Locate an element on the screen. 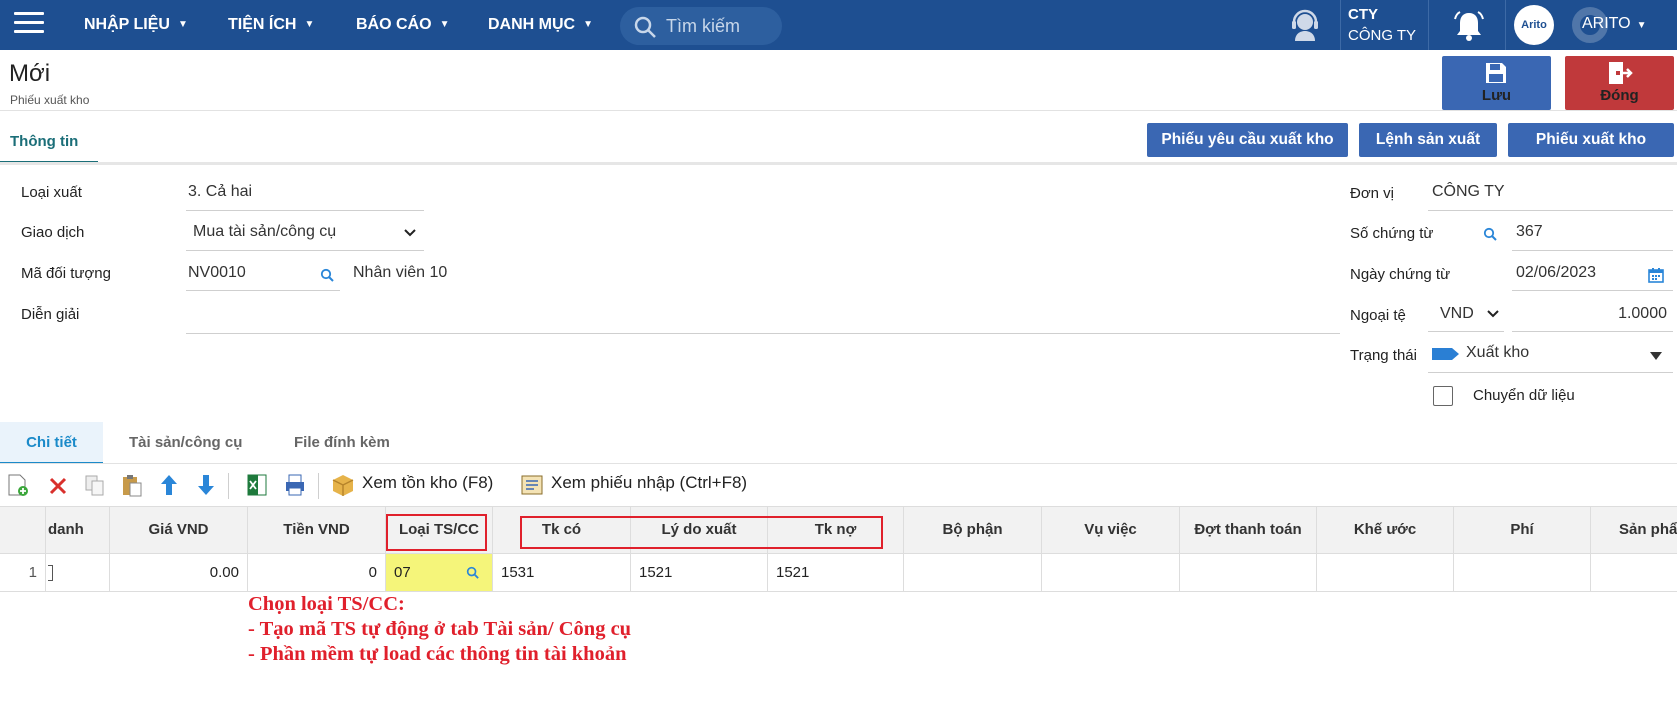 The height and width of the screenshot is (704, 1677). avatar: Arito is located at coordinates (1534, 25).